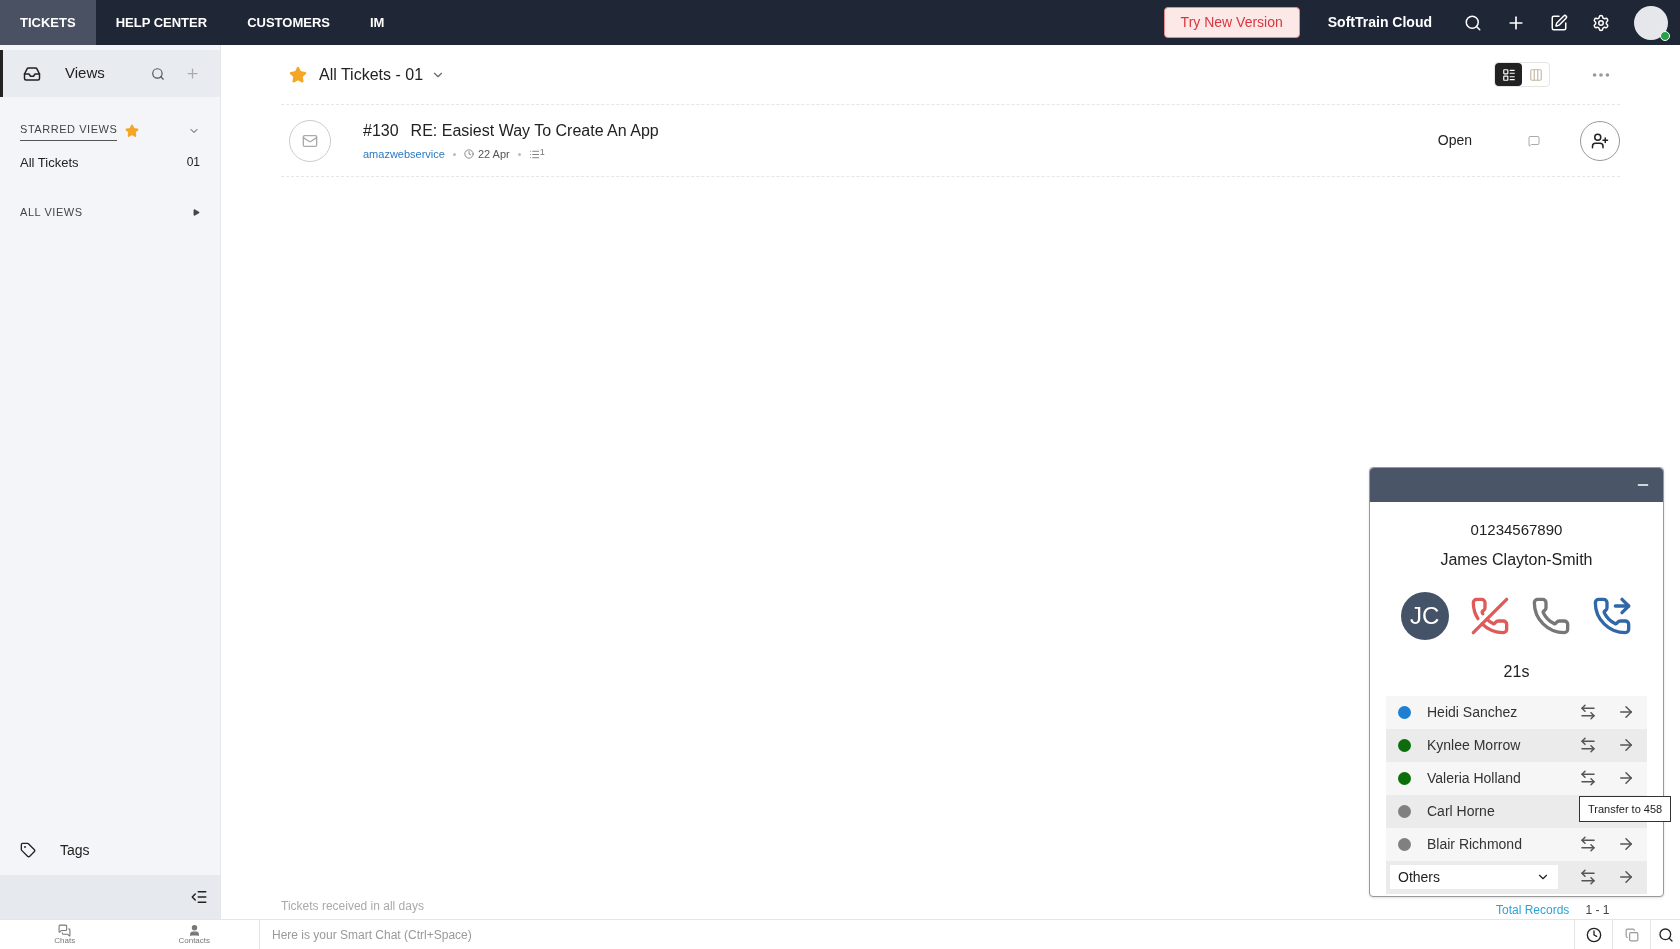 Image resolution: width=1680 pixels, height=949 pixels. I want to click on section-label: ALL VIEWS, so click(51, 212).